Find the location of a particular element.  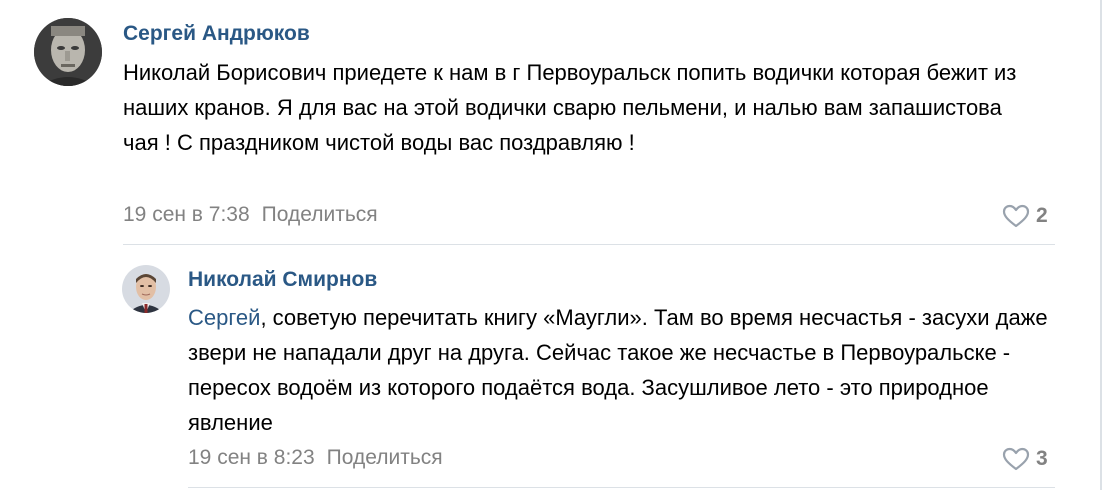

like-count: 2 is located at coordinates (1042, 215).